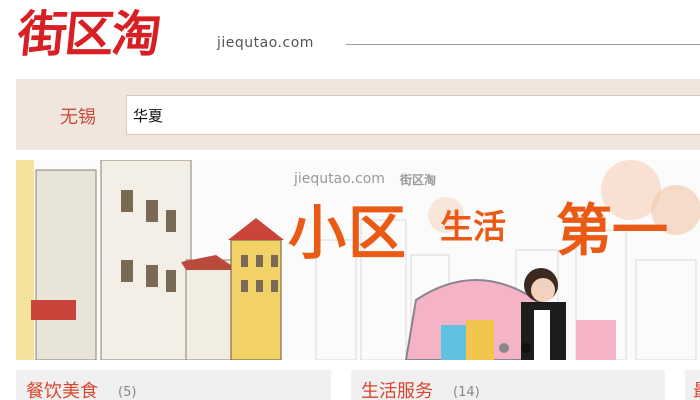  What do you see at coordinates (473, 226) in the screenshot?
I see `banner-subline: 生活` at bounding box center [473, 226].